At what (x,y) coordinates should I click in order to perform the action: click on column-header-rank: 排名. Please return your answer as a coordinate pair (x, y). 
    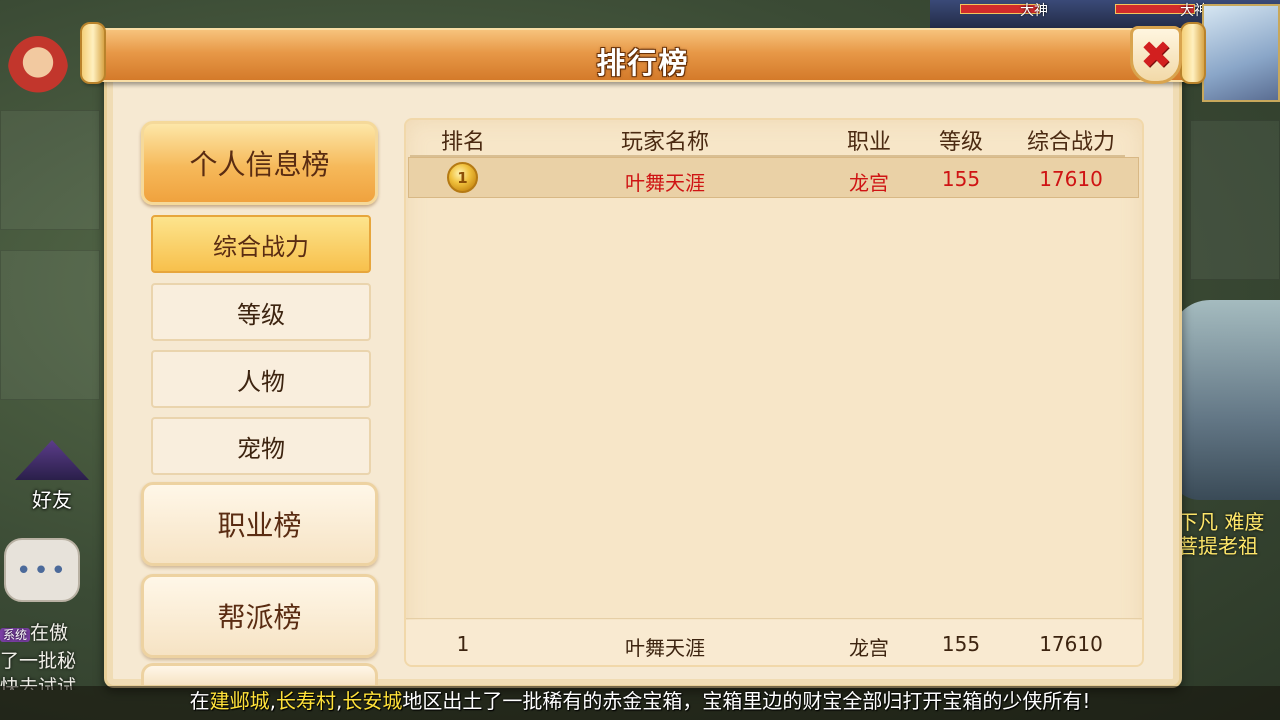
    Looking at the image, I should click on (462, 142).